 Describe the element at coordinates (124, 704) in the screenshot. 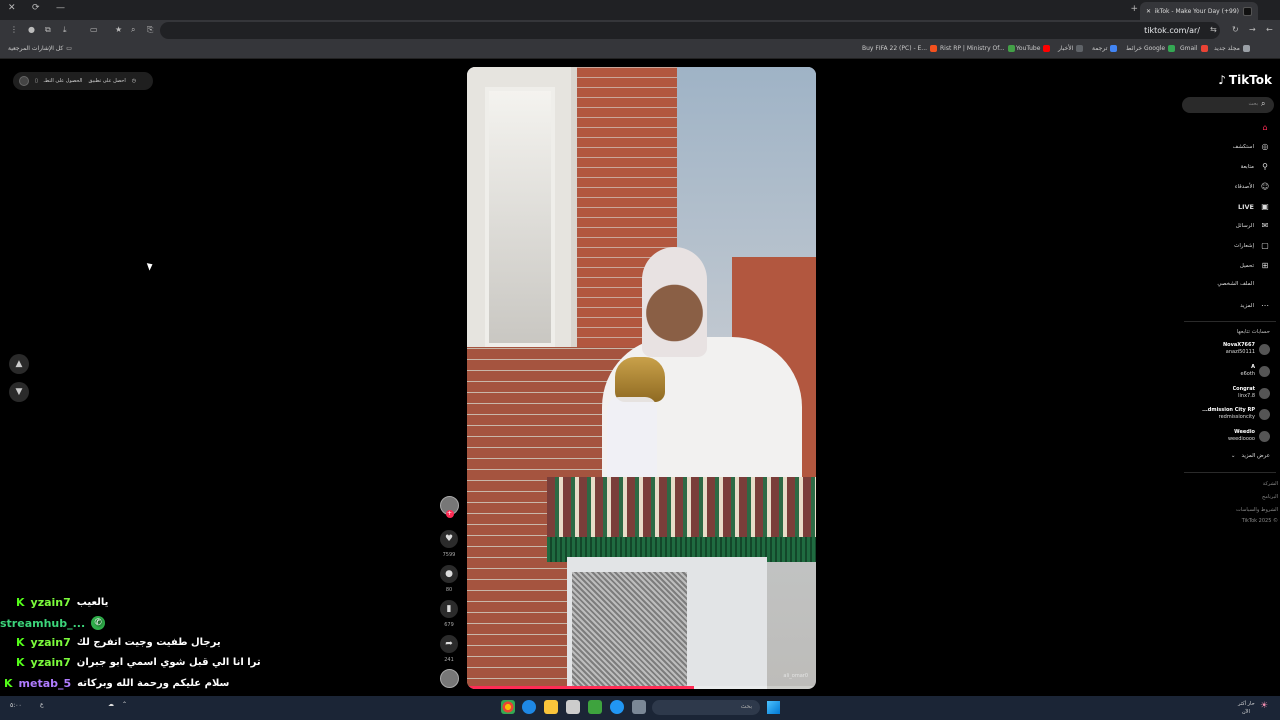

I see `tray-chevron-icon: ⌃` at that location.